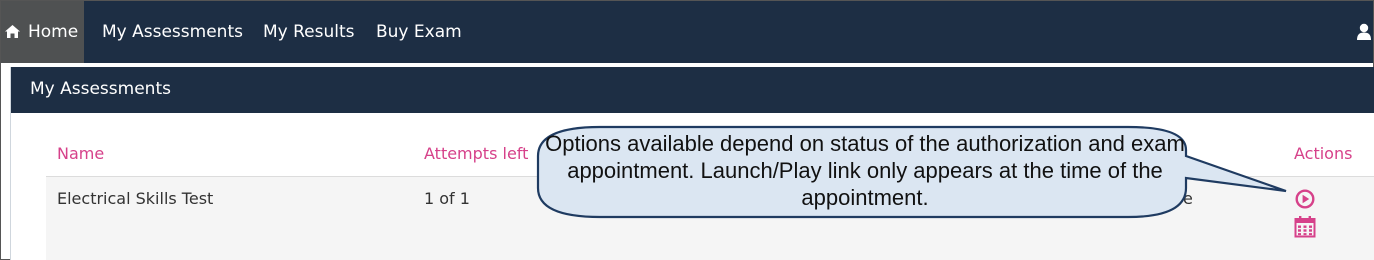 Image resolution: width=1374 pixels, height=260 pixels. Describe the element at coordinates (1323, 153) in the screenshot. I see `column-header-actions: Actions` at that location.